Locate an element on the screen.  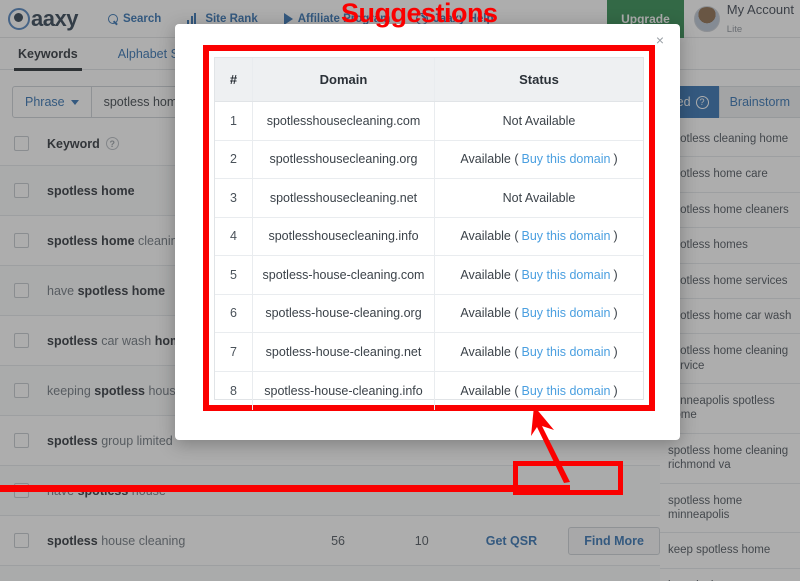
domain-row: 3 spotlesshousecleaning.net Not Available is located at coordinates (429, 198).